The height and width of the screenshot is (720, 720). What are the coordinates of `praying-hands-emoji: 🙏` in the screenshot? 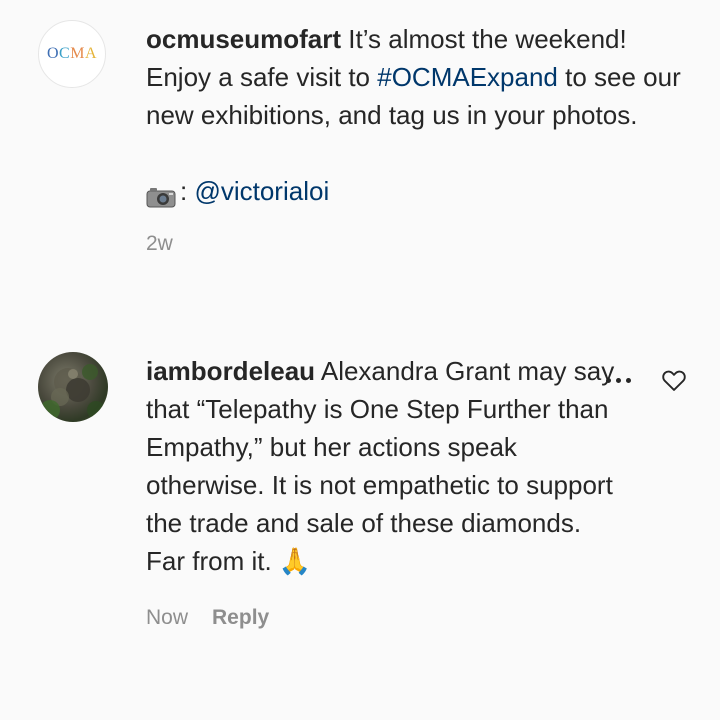 It's located at (295, 561).